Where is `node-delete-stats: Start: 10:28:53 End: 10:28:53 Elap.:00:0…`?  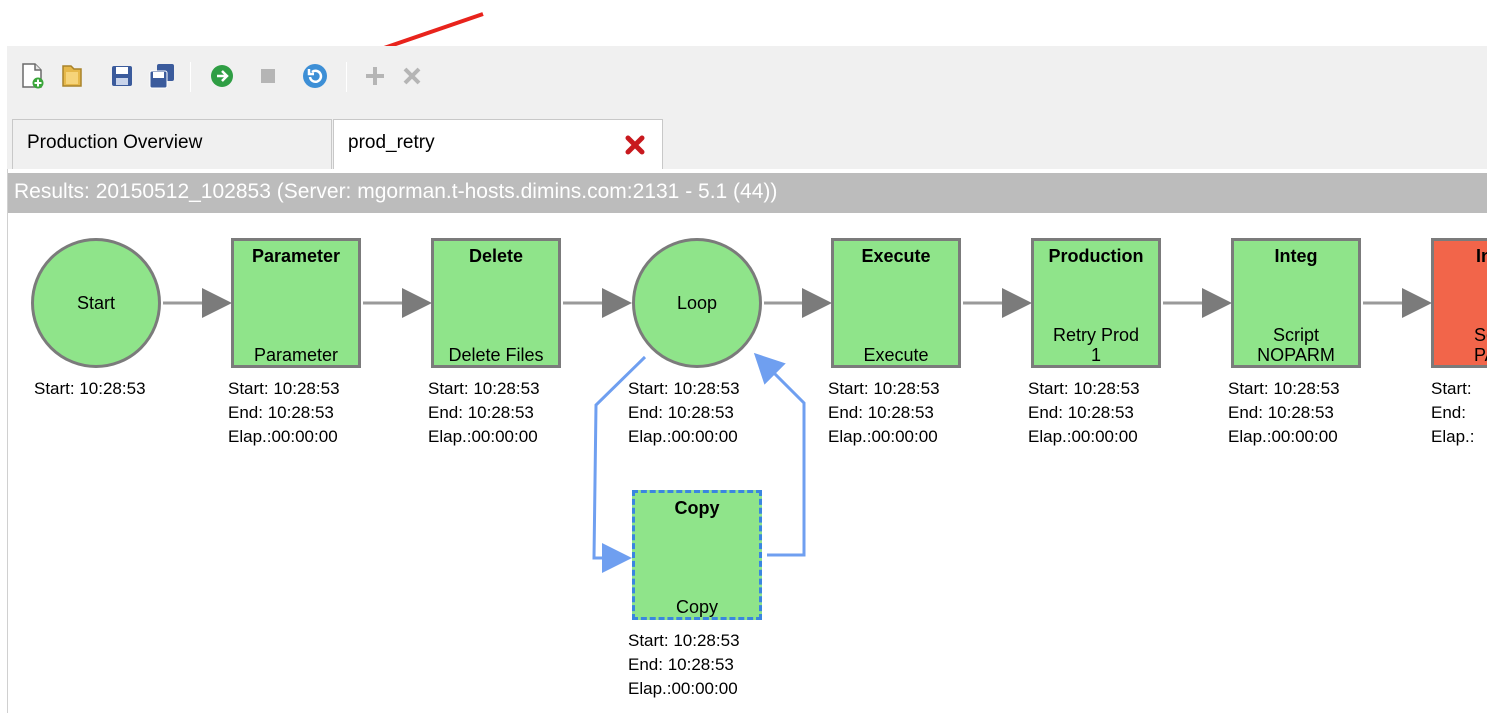 node-delete-stats: Start: 10:28:53 End: 10:28:53 Elap.:00:0… is located at coordinates (484, 413).